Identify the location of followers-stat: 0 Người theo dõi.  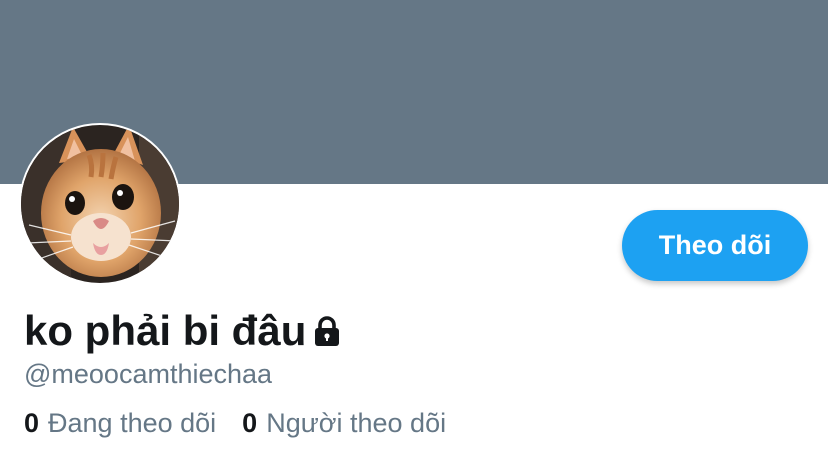
(344, 423).